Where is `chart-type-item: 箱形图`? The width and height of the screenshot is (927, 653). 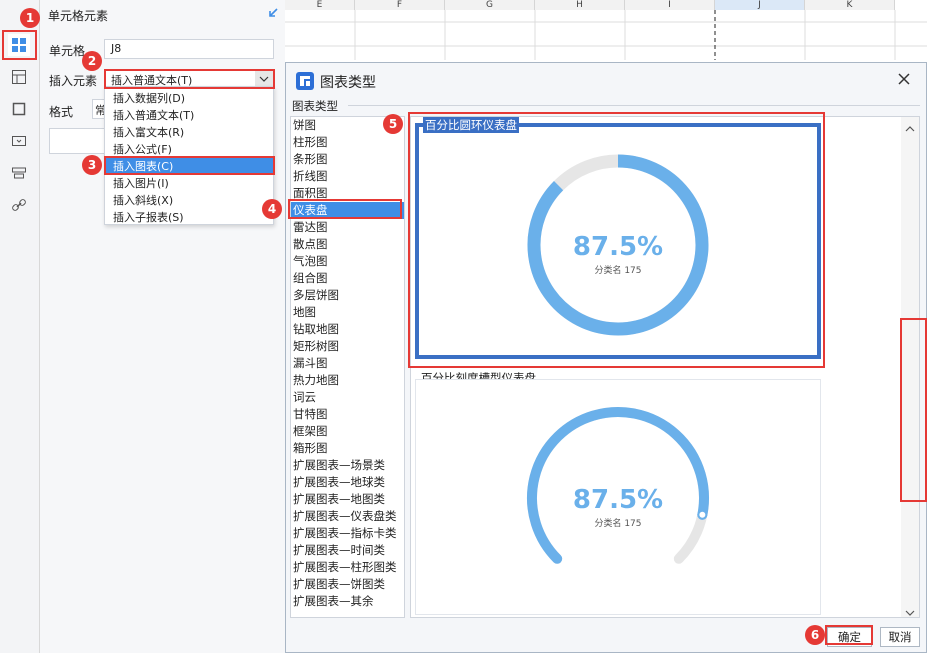
chart-type-item: 箱形图 is located at coordinates (347, 448).